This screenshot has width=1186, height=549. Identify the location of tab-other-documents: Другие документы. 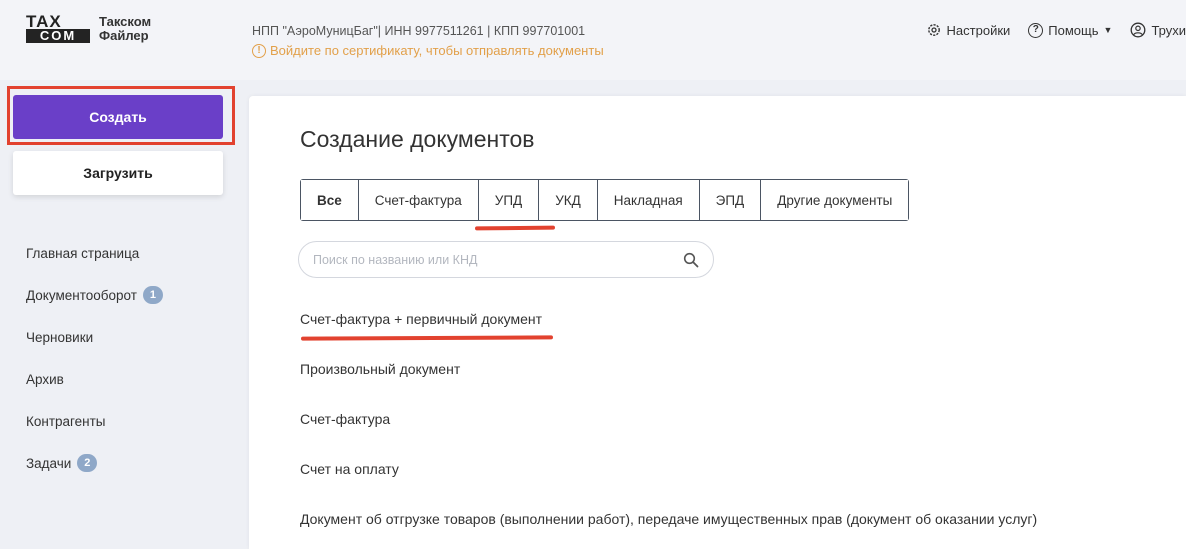
(835, 200).